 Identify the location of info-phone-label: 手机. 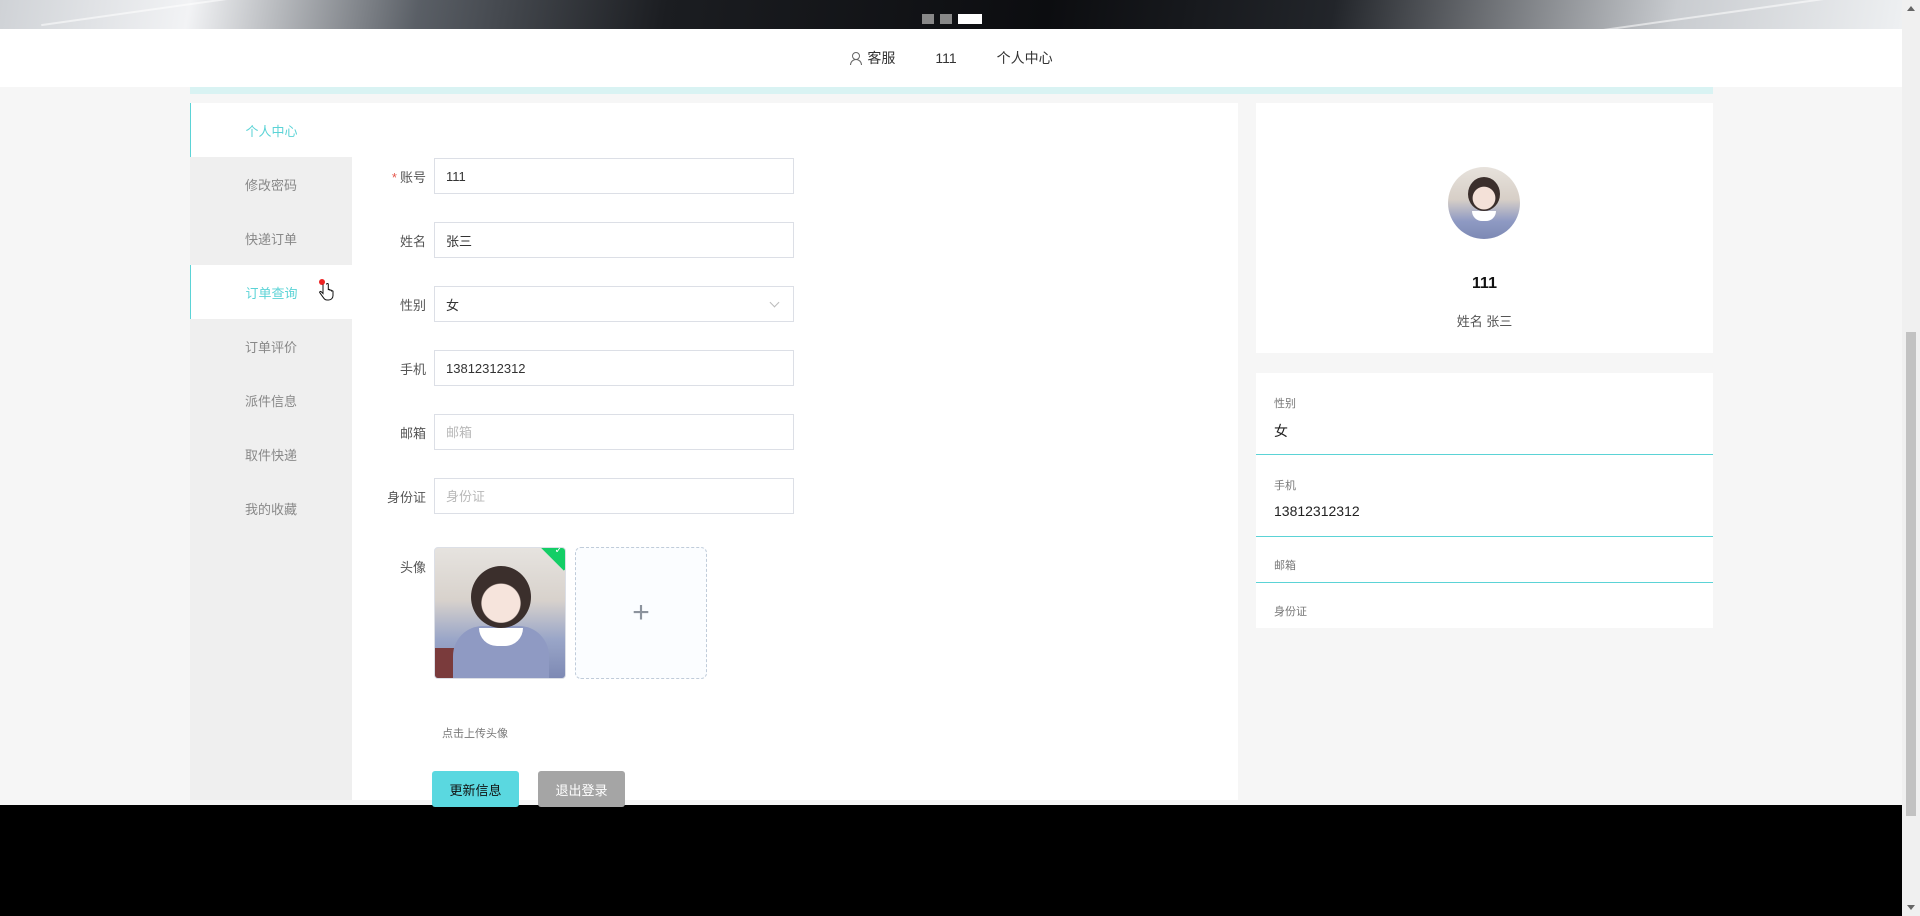
(1285, 486).